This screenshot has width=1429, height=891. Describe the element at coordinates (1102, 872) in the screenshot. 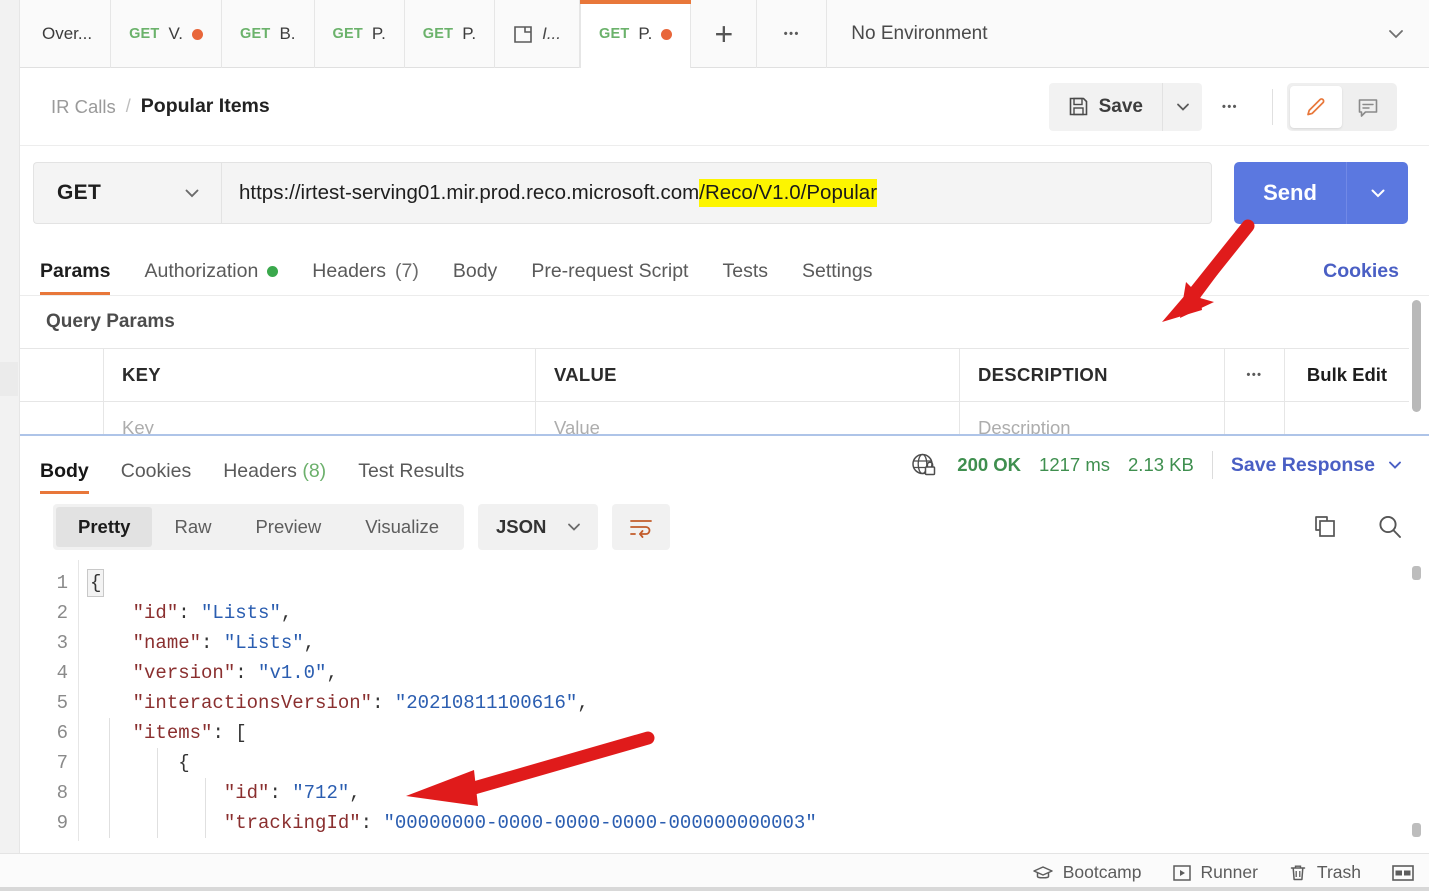

I see `bootcamp-label: Bootcamp` at that location.